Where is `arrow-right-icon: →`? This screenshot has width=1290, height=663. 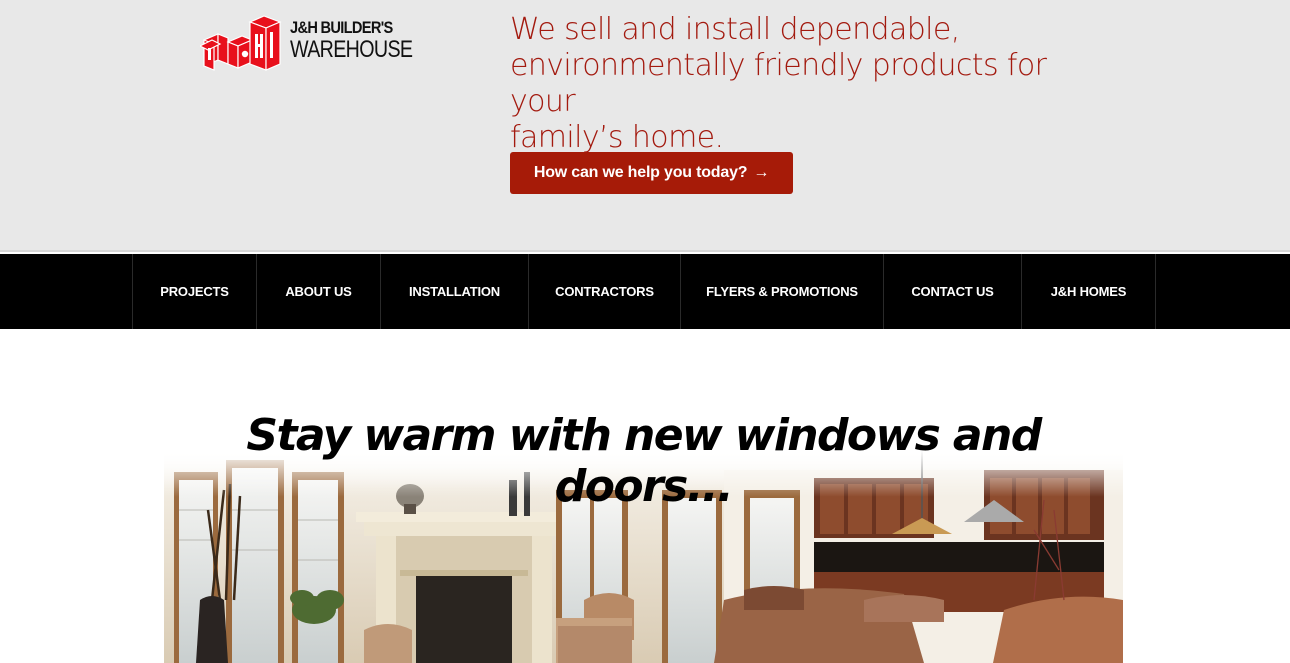 arrow-right-icon: → is located at coordinates (761, 172).